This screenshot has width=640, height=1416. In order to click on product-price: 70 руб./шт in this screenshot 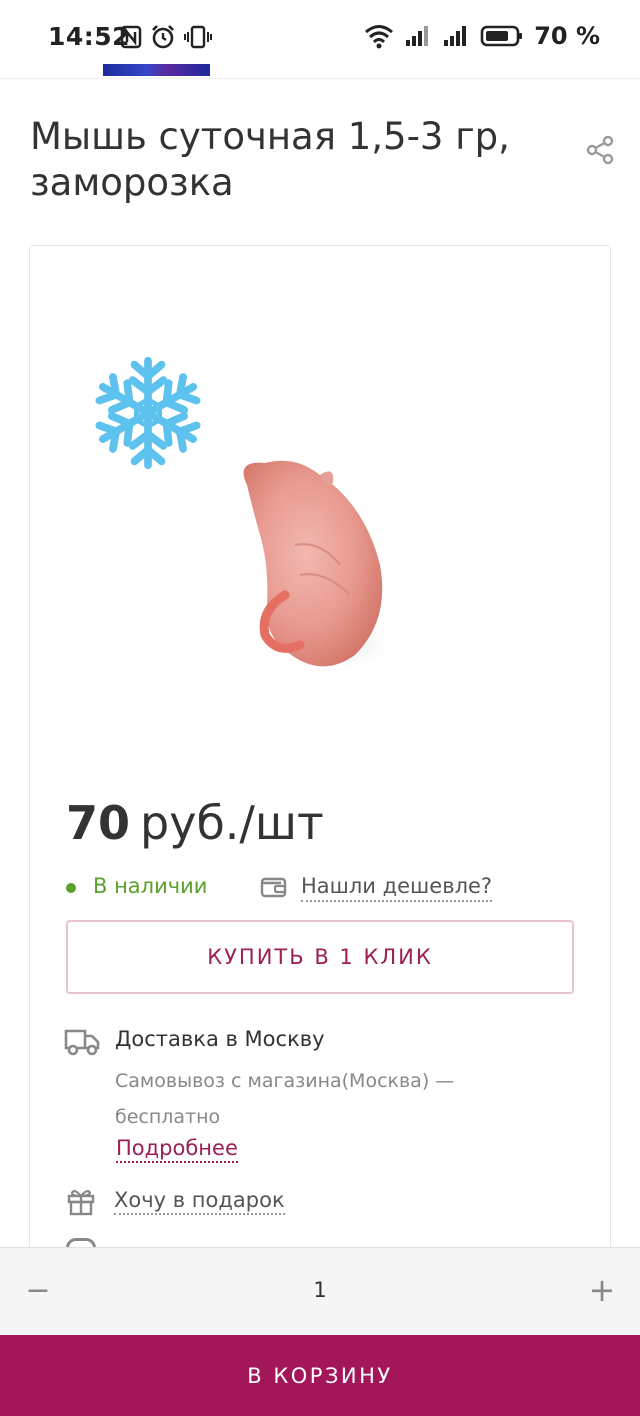, I will do `click(195, 823)`.